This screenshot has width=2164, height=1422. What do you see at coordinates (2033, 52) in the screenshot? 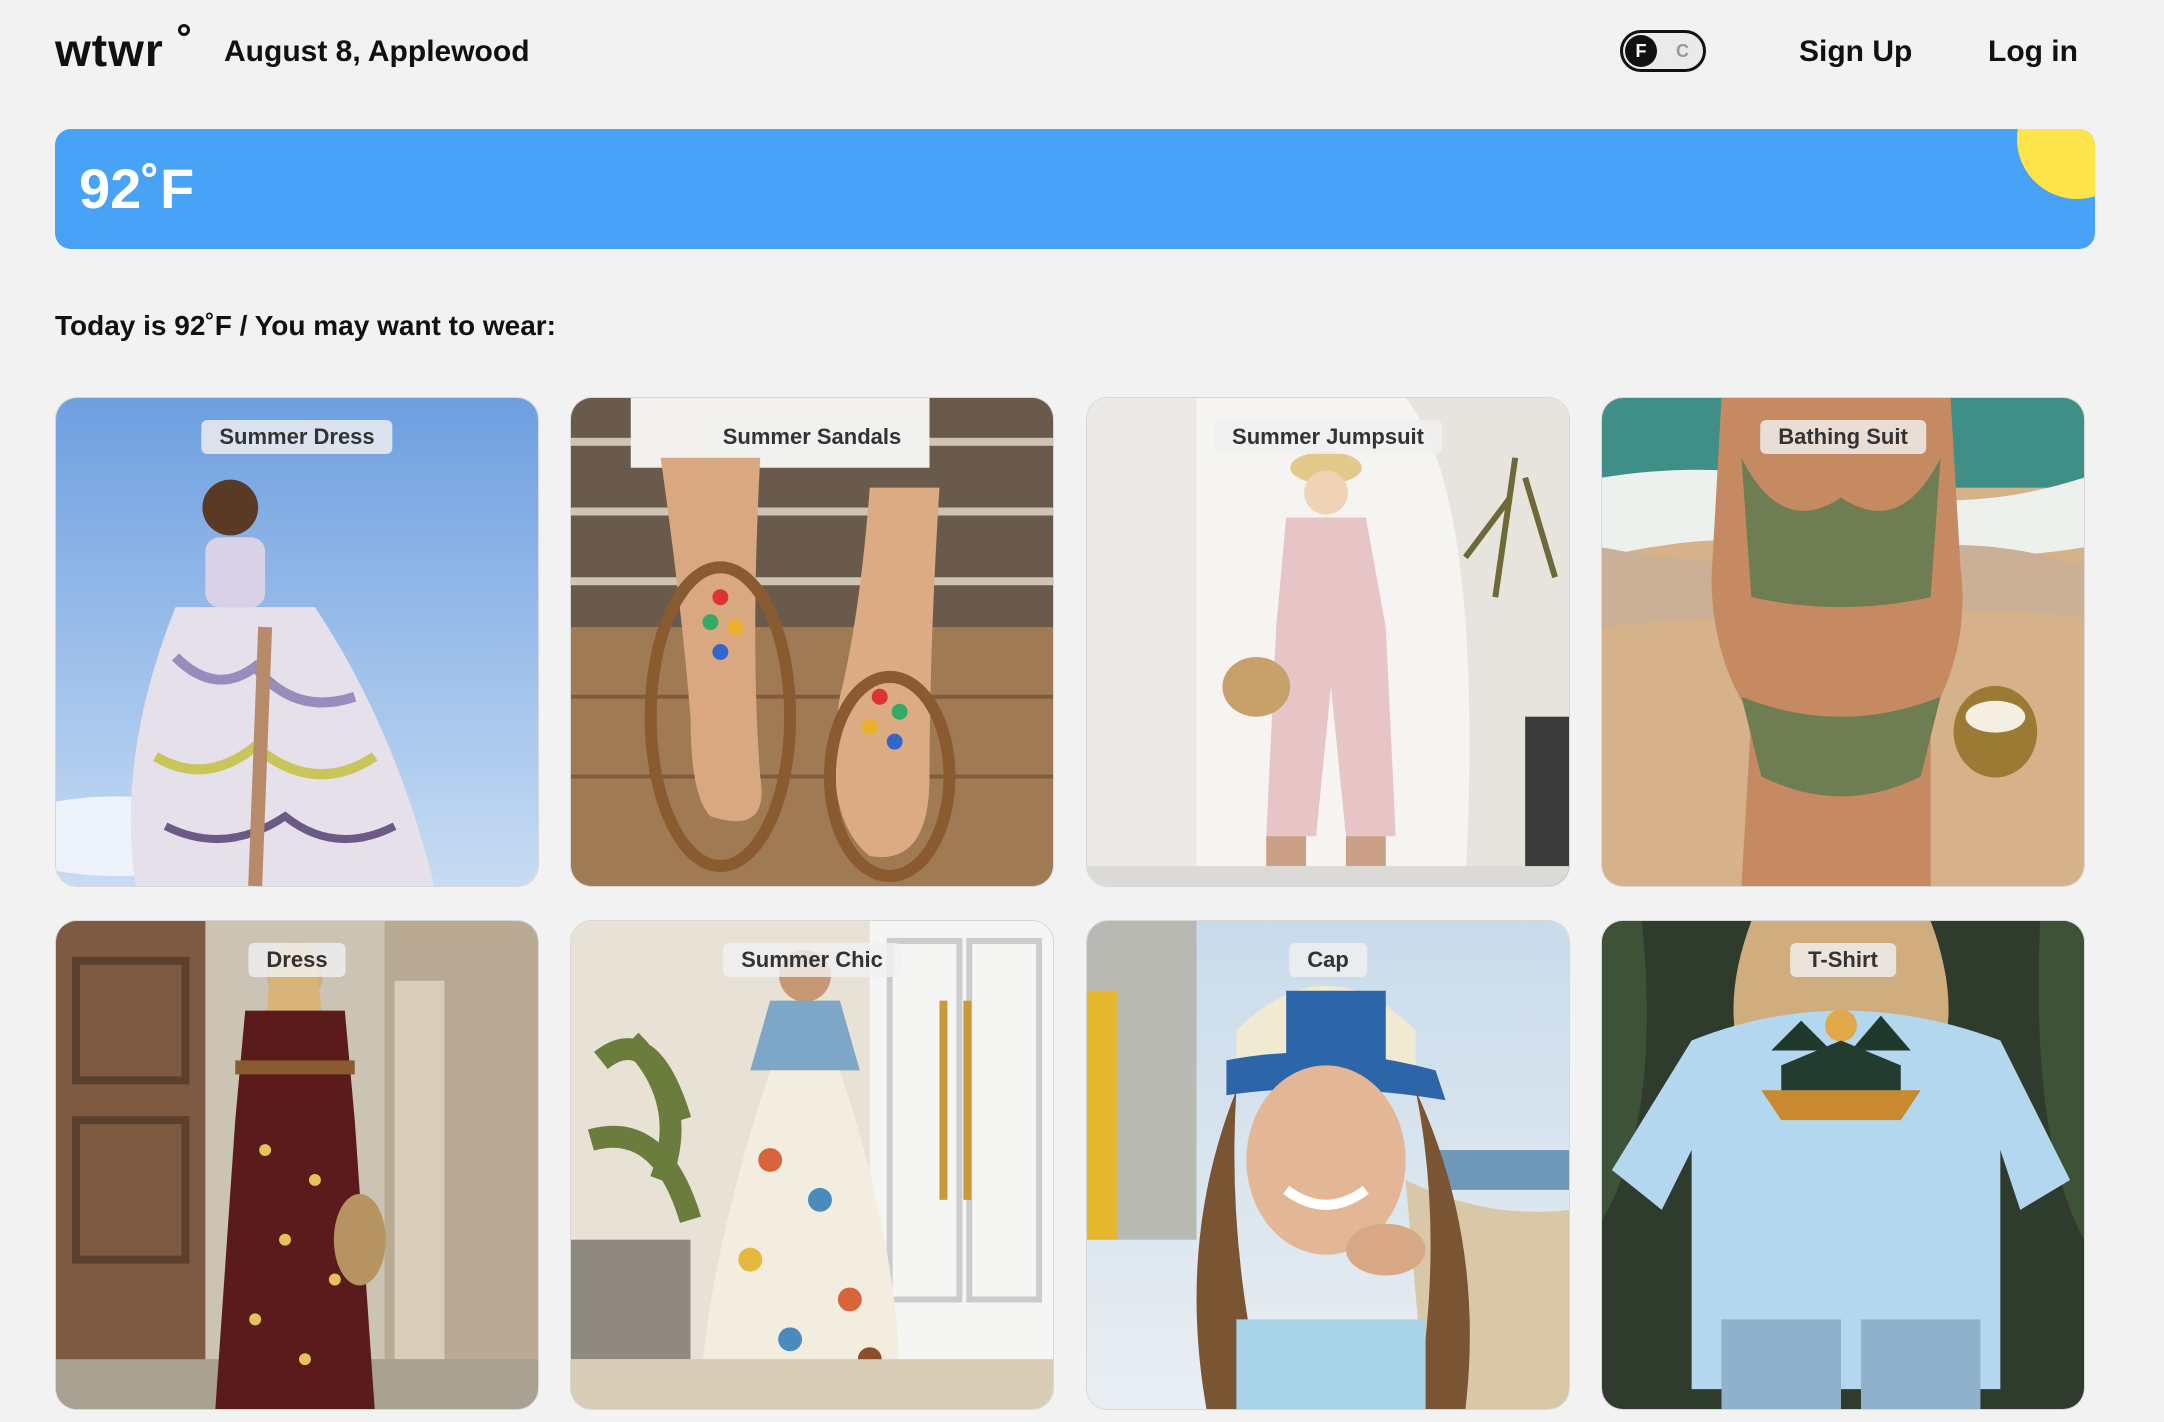
I see `log-in-button: Log in` at bounding box center [2033, 52].